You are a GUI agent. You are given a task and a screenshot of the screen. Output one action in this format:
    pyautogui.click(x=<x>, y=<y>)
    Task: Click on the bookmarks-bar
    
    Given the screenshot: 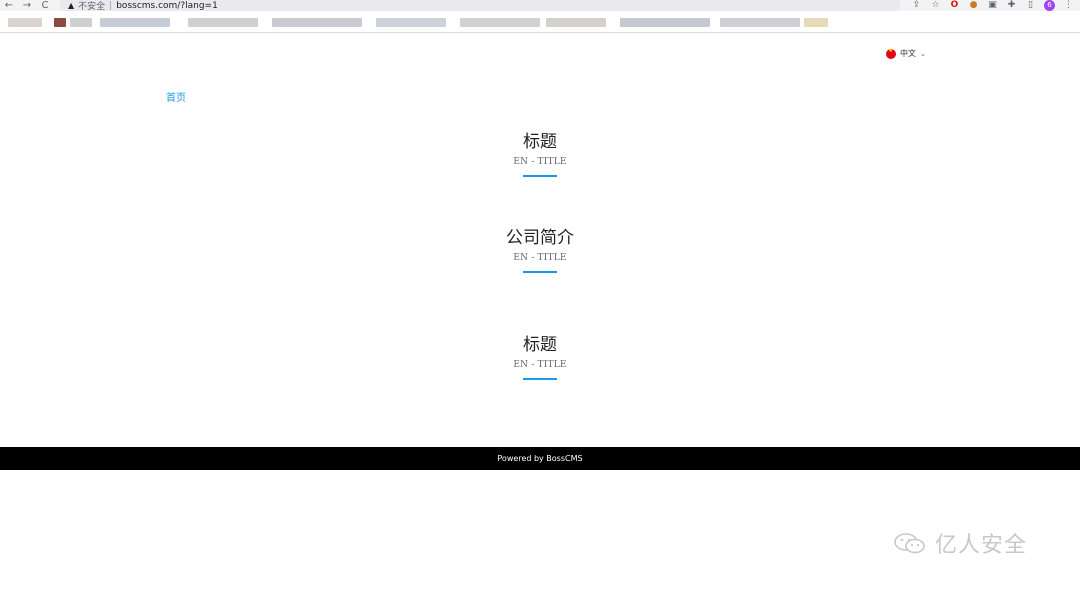 What is the action you would take?
    pyautogui.click(x=540, y=22)
    